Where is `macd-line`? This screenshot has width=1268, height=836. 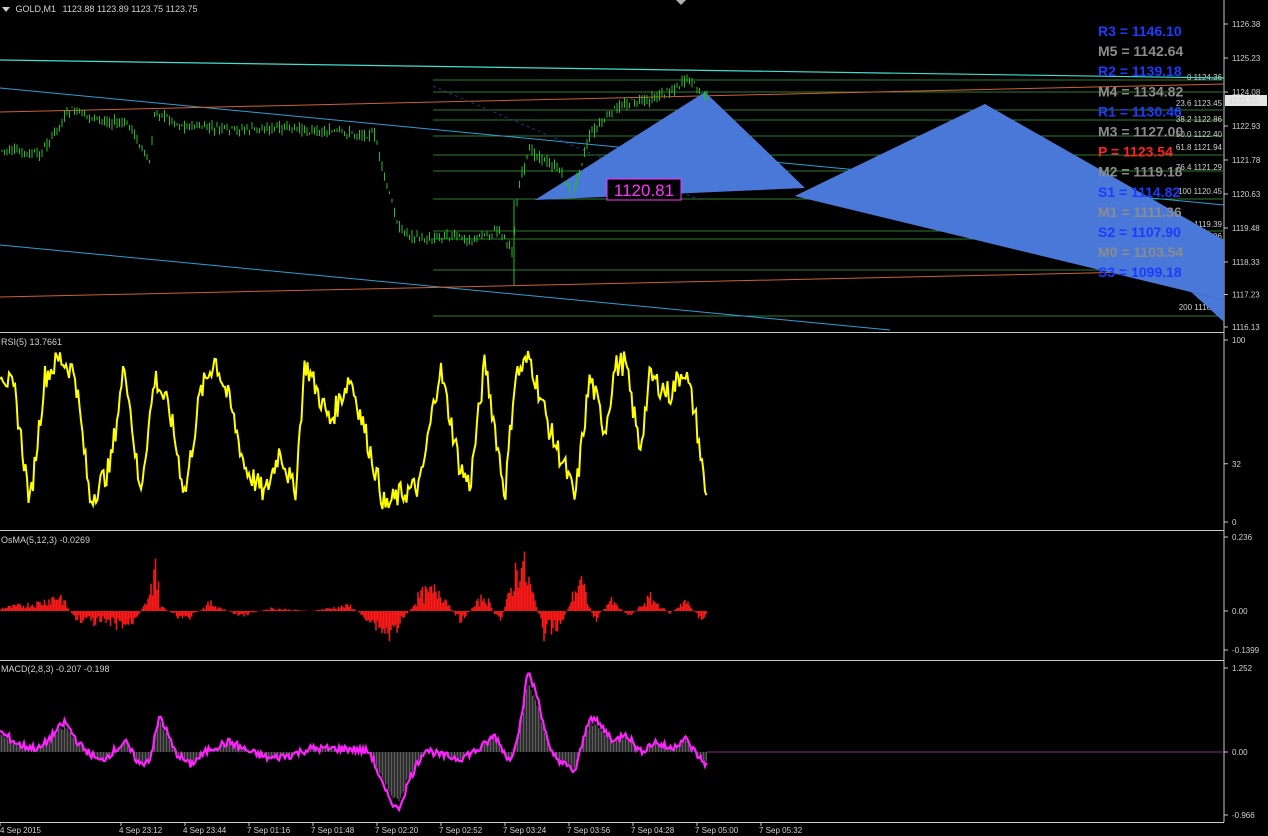 macd-line is located at coordinates (354, 742).